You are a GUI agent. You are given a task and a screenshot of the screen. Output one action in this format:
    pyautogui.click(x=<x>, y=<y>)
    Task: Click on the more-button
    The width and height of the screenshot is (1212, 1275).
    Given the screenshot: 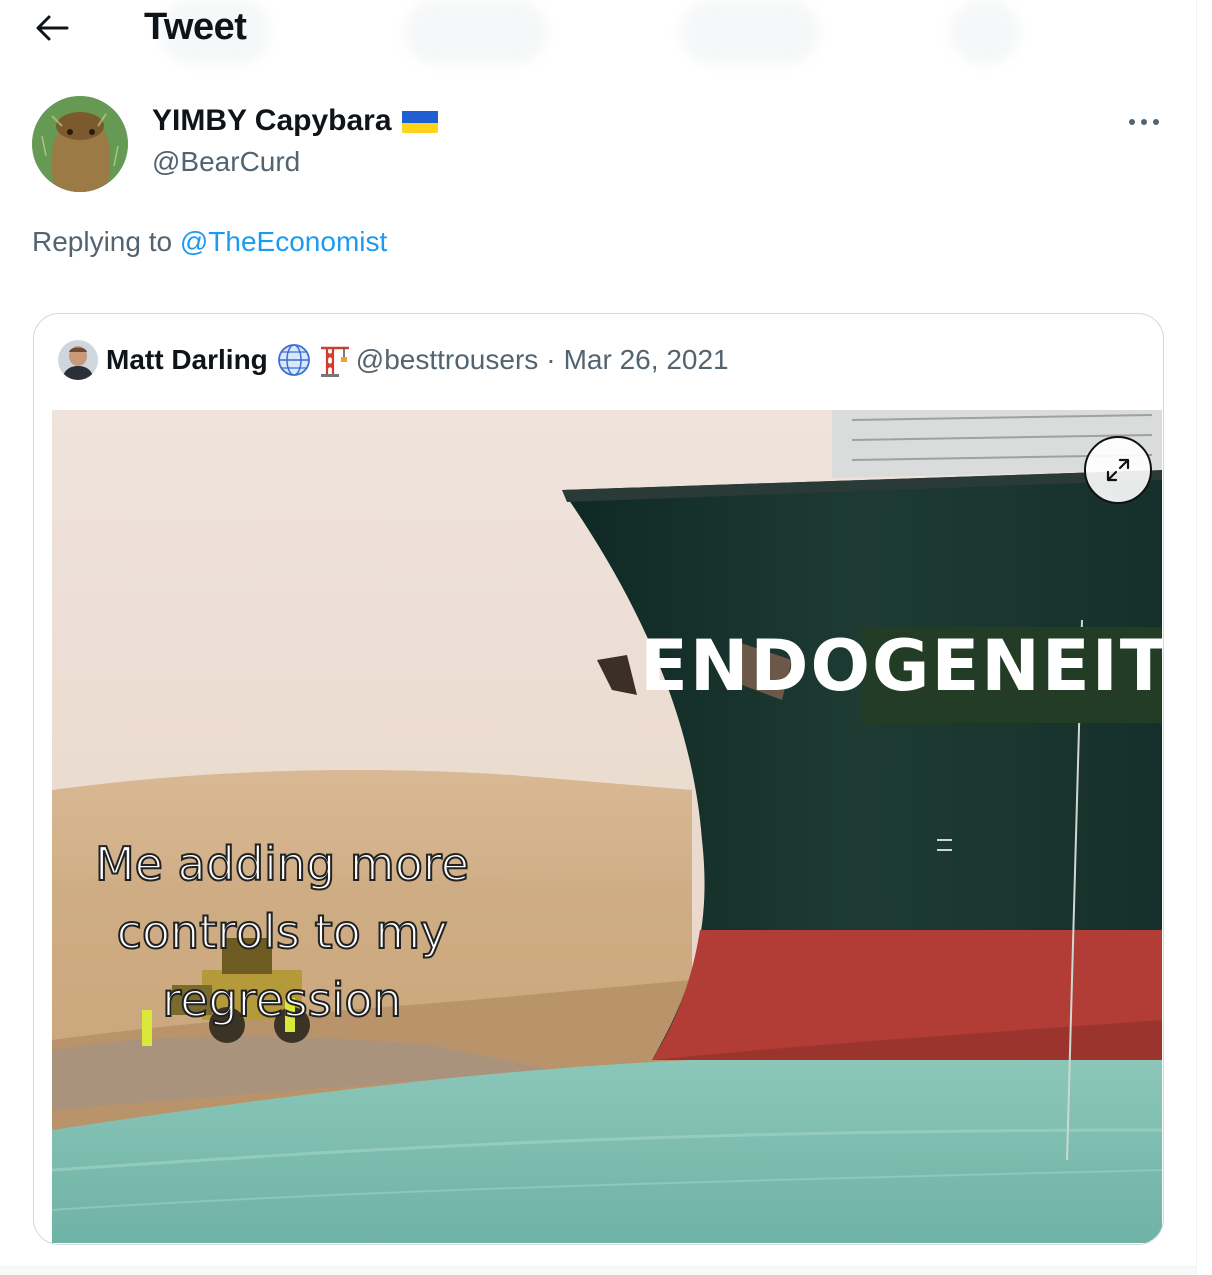 What is the action you would take?
    pyautogui.click(x=1144, y=122)
    